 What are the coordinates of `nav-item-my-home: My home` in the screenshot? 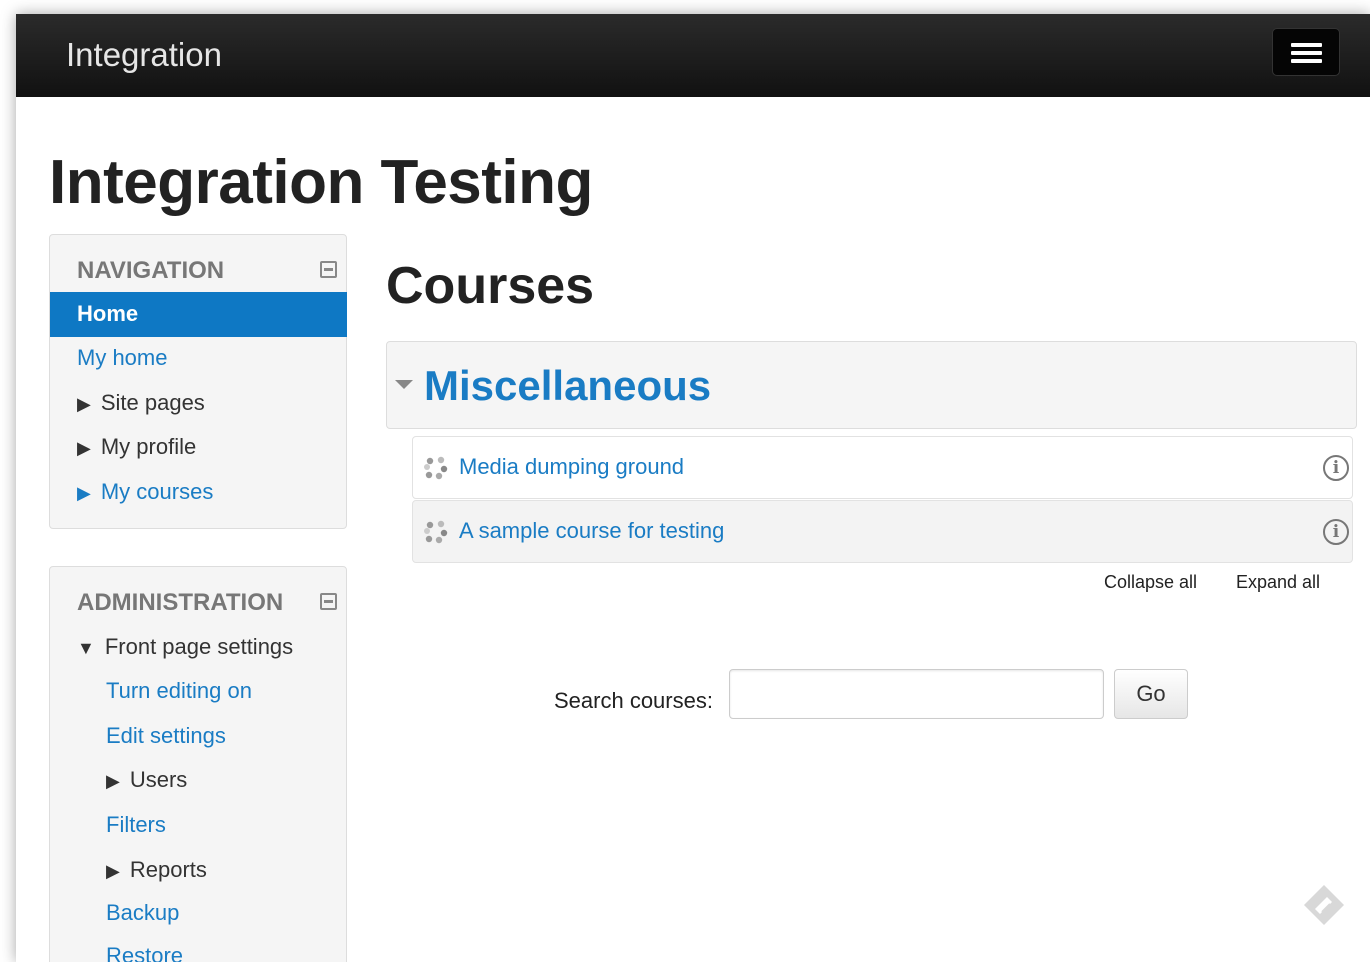 It's located at (122, 358).